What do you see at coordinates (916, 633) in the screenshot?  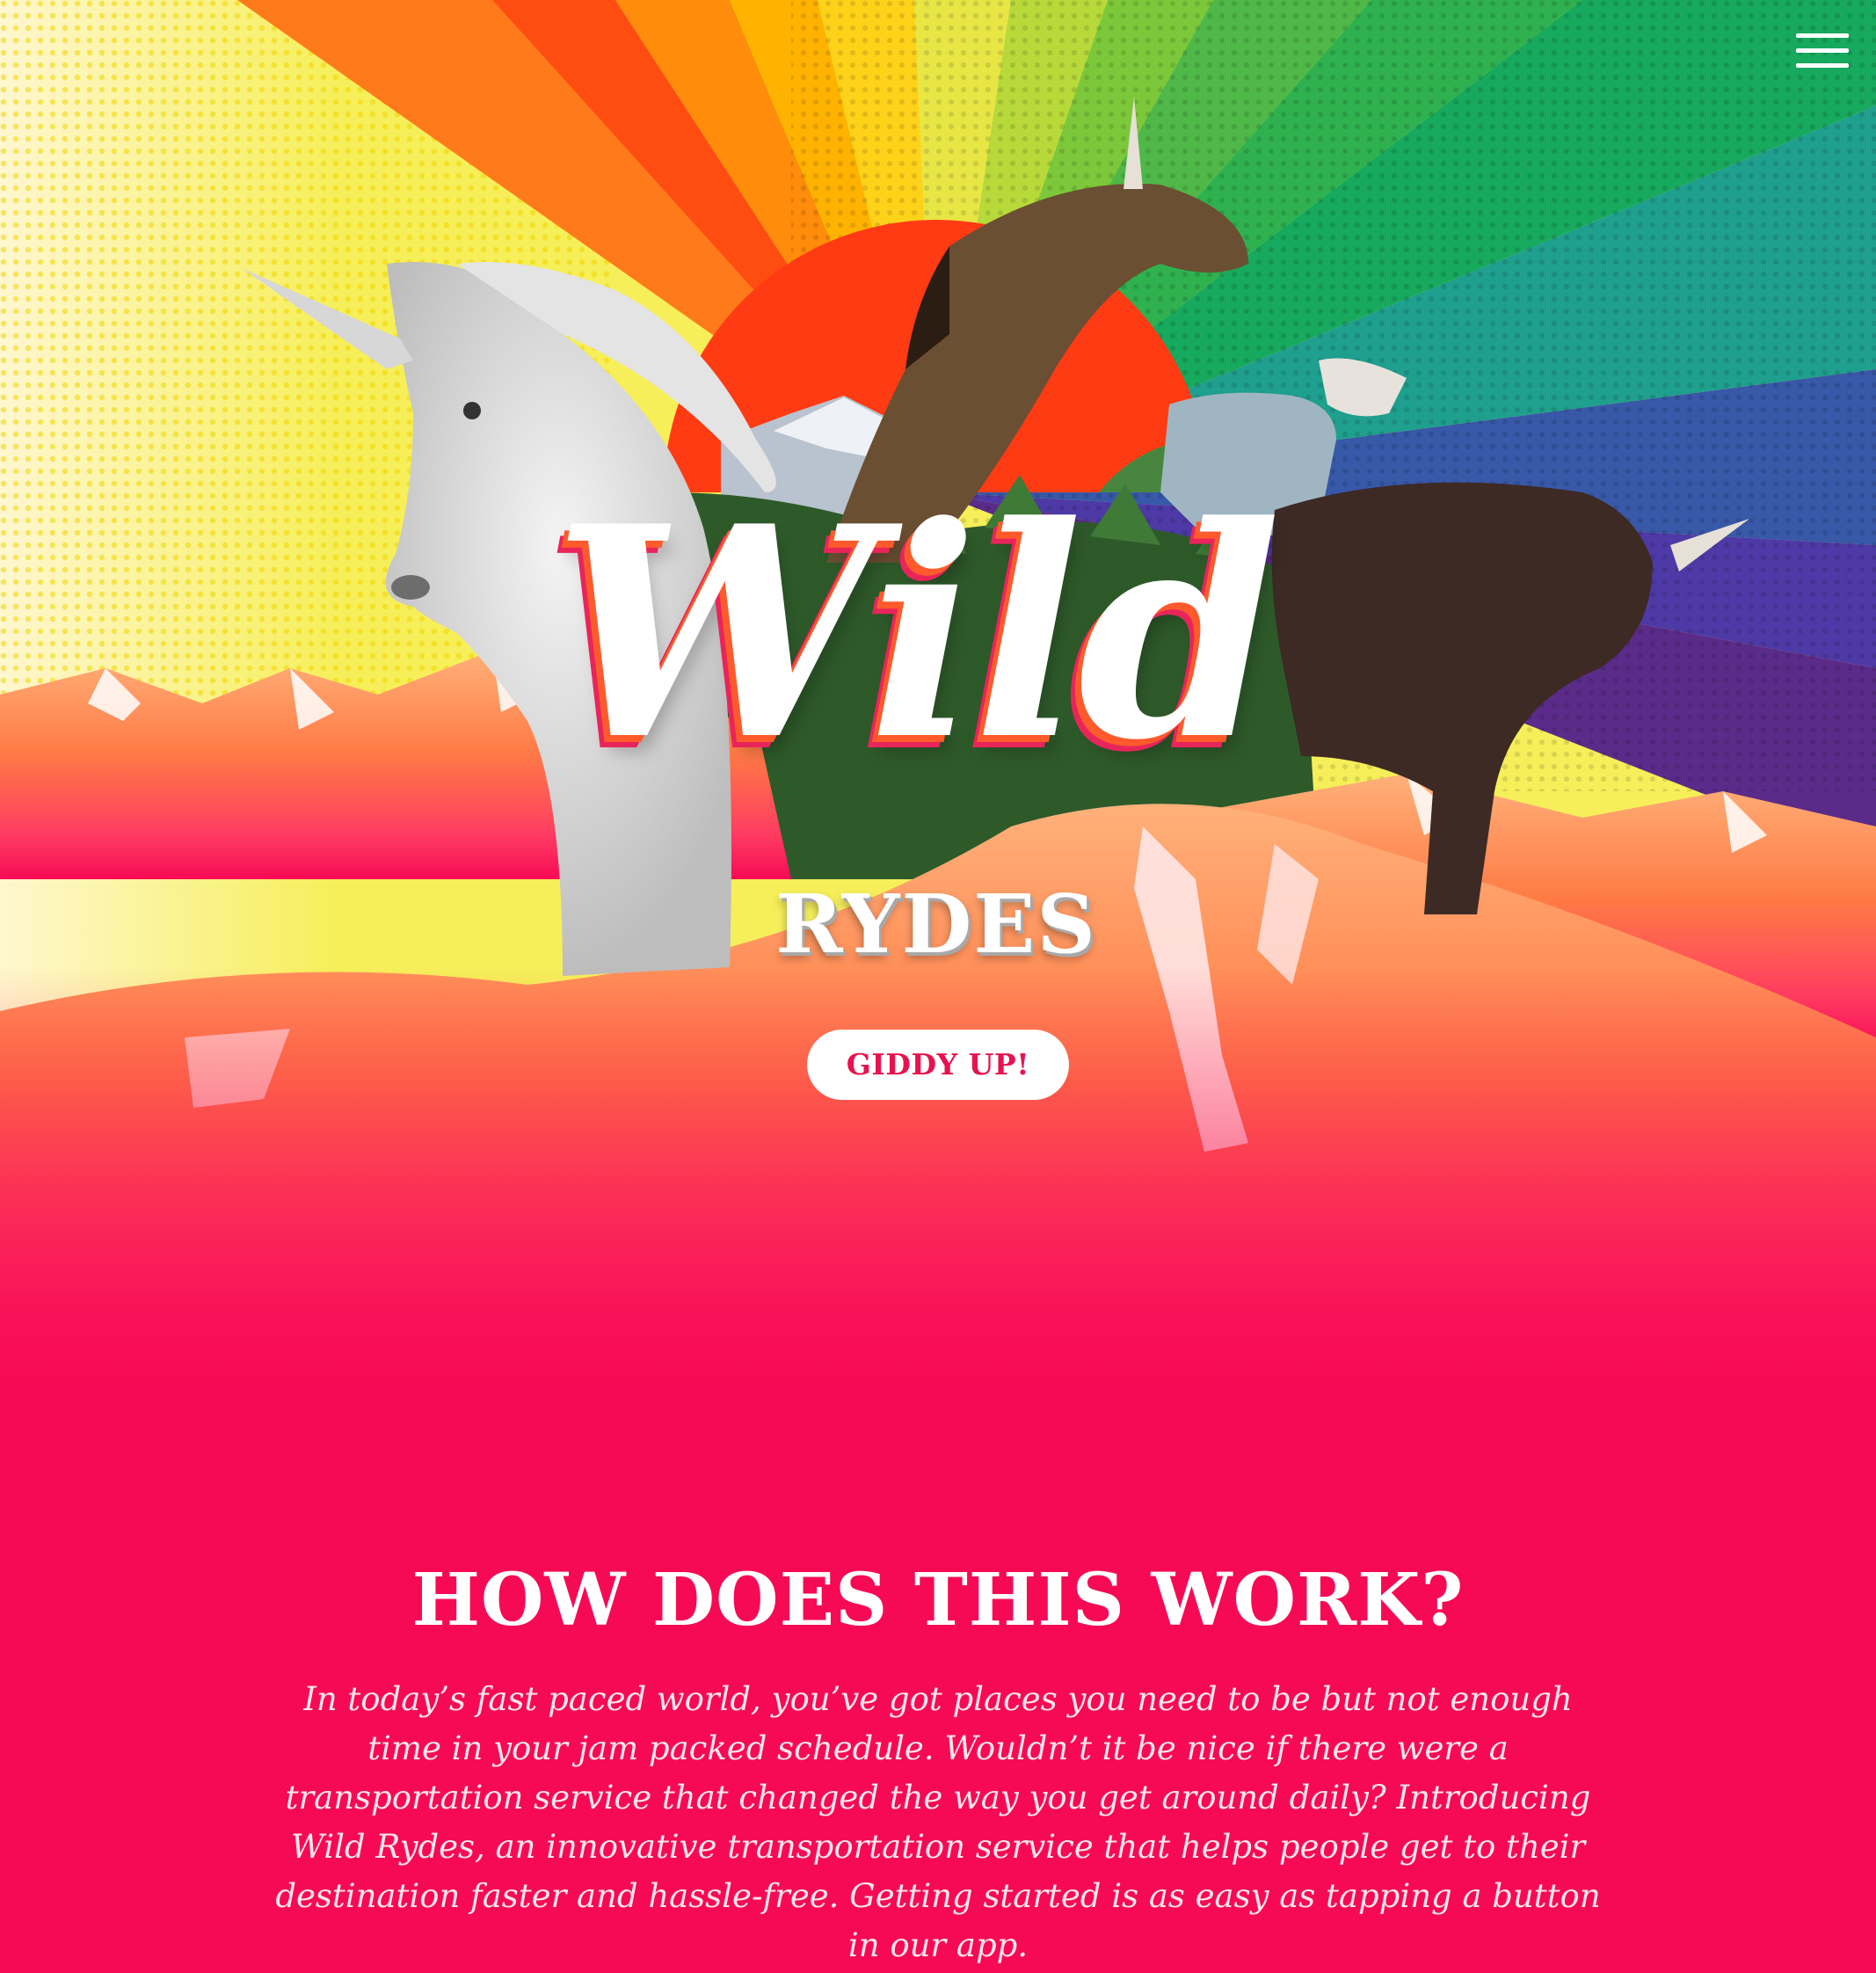 I see `logo-wild-text: Wild` at bounding box center [916, 633].